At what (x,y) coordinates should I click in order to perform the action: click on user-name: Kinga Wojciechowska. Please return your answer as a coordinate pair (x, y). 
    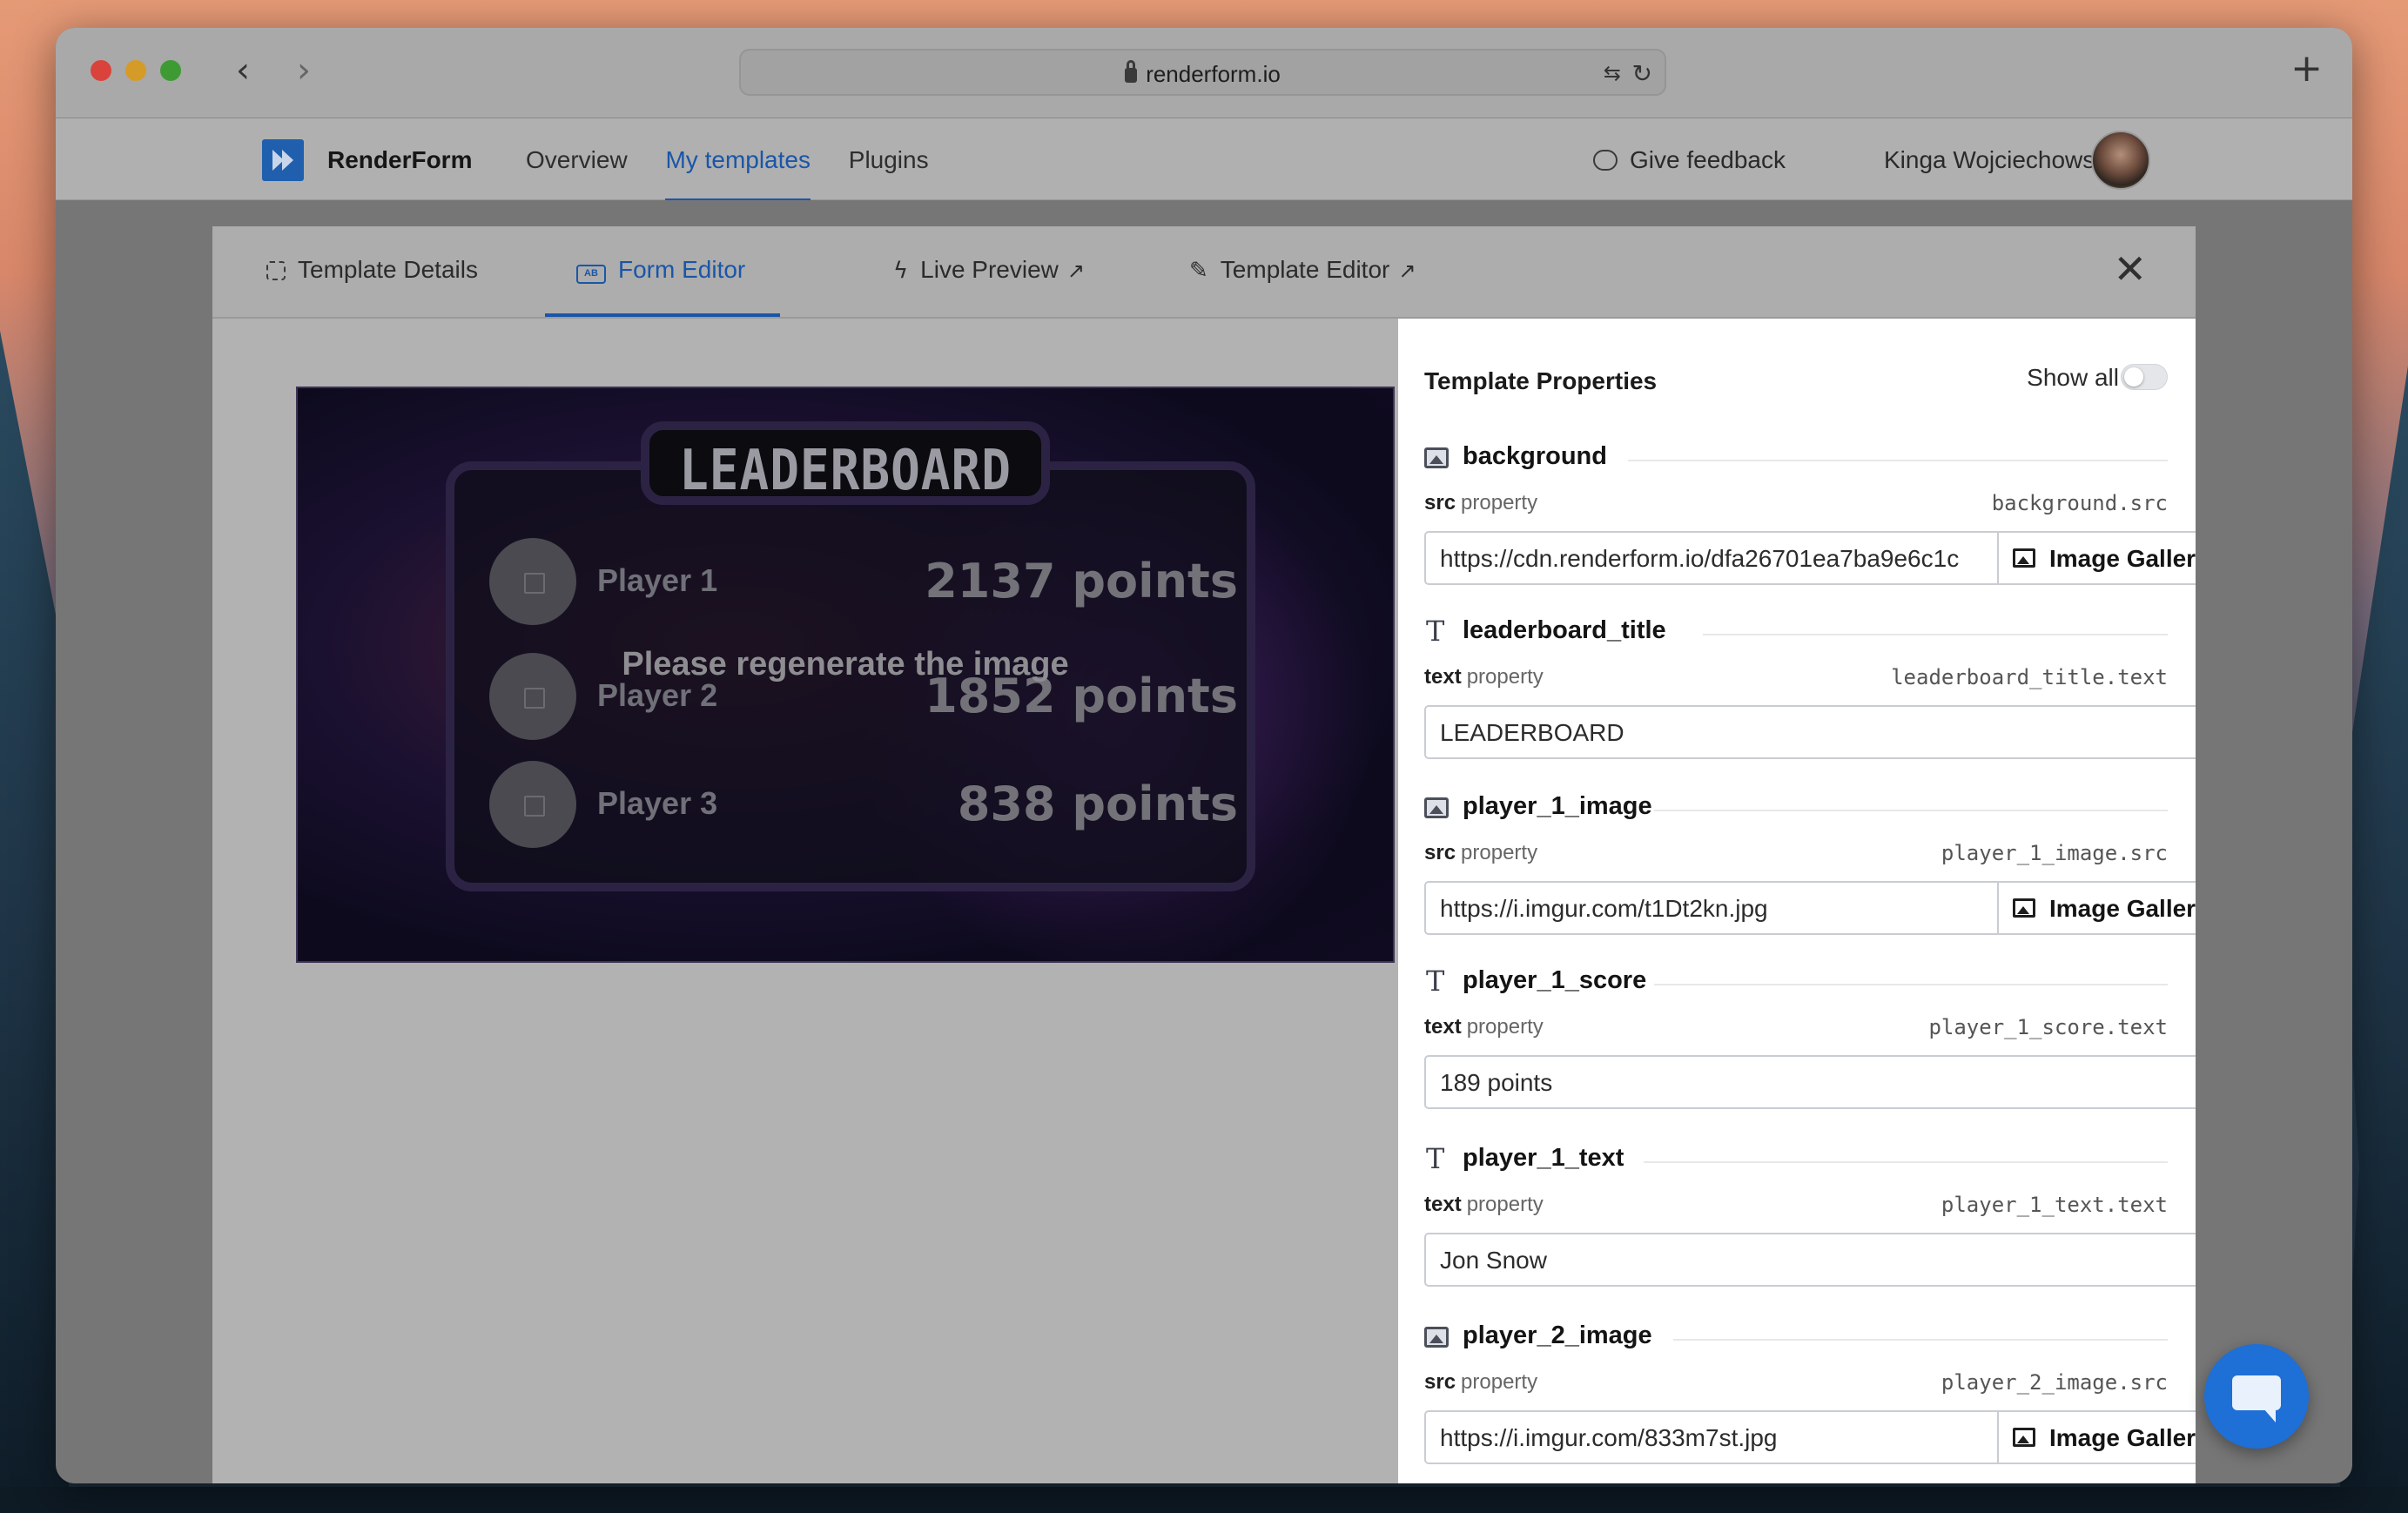
    Looking at the image, I should click on (2002, 160).